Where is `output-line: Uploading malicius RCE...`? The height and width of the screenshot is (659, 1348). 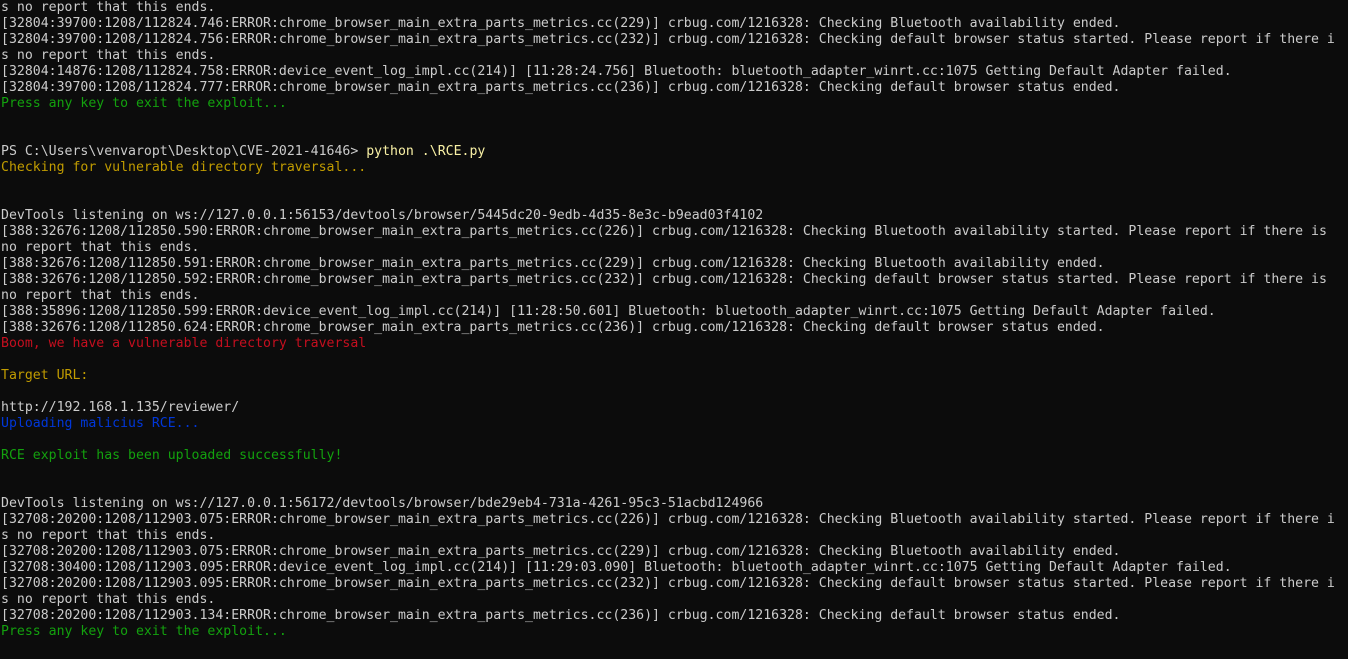
output-line: Uploading malicius RCE... is located at coordinates (674, 424).